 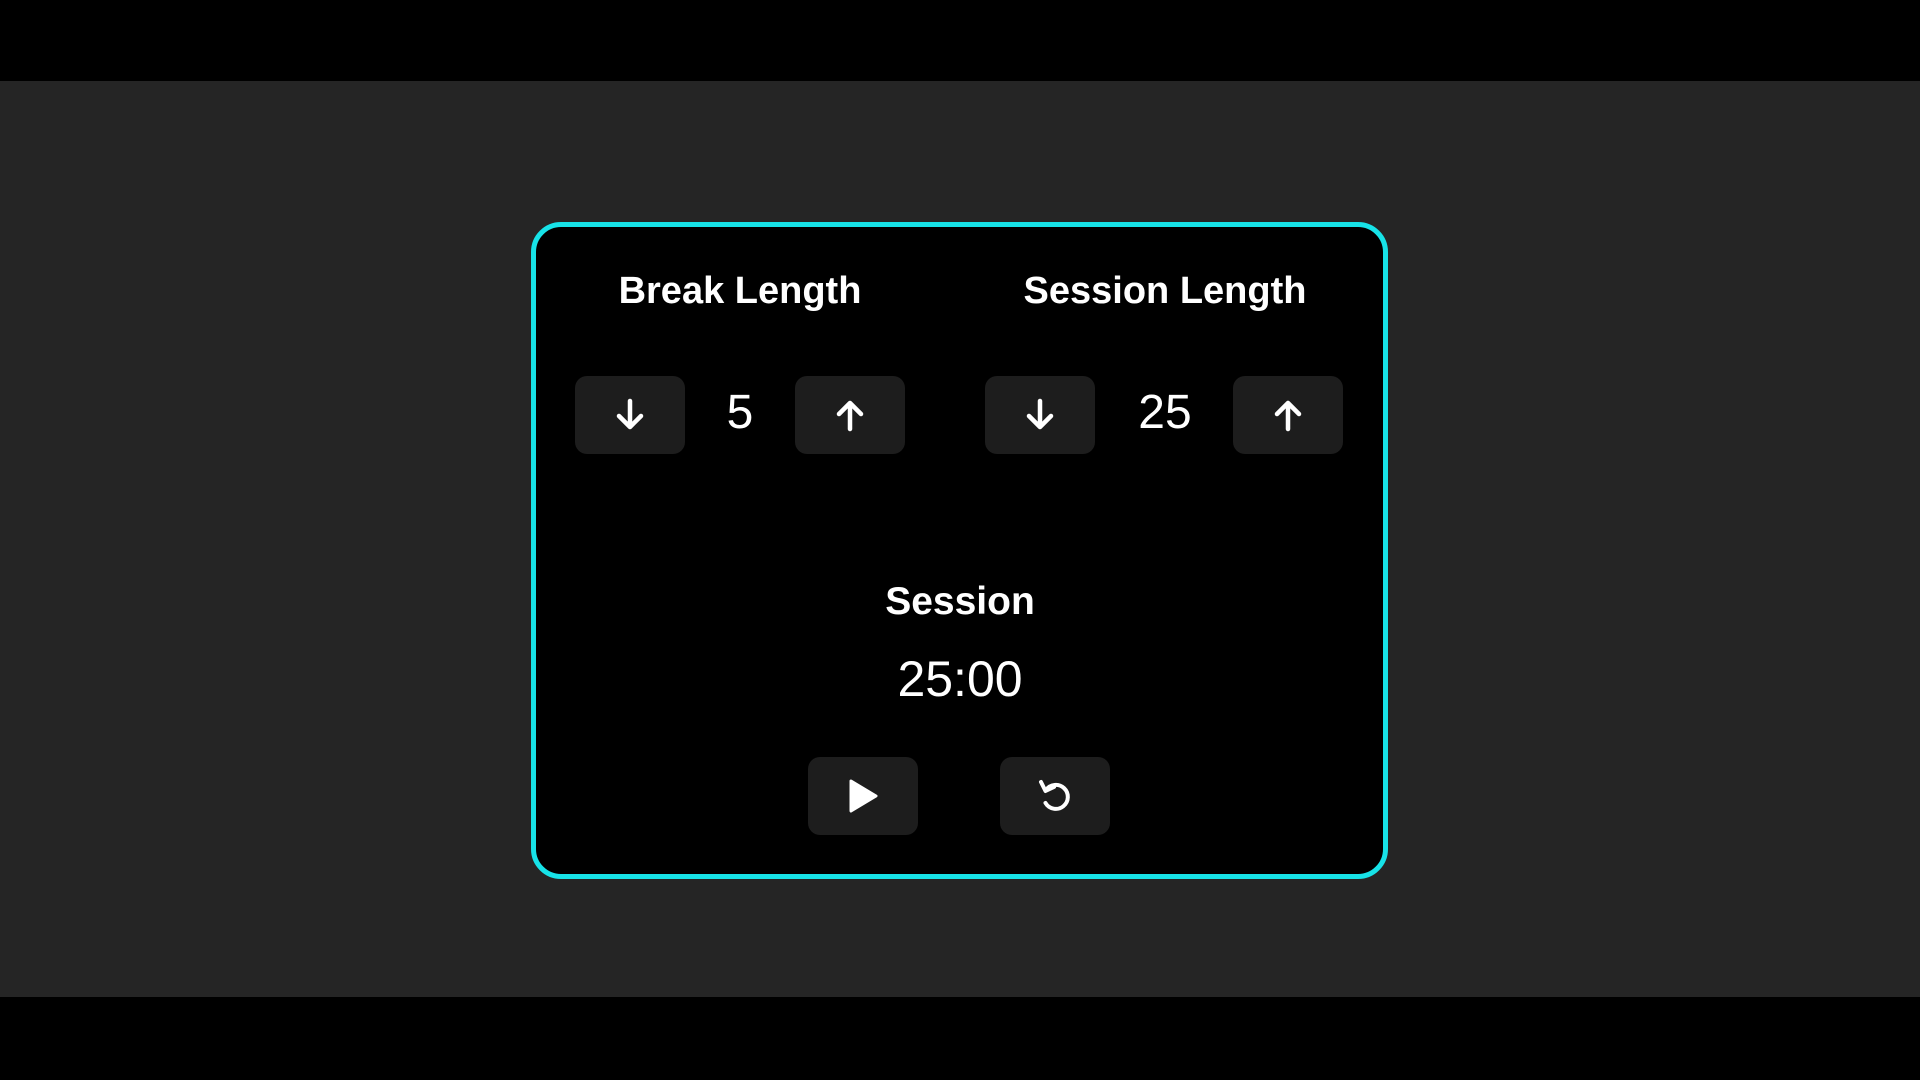 What do you see at coordinates (1165, 412) in the screenshot?
I see `session-length-value: 25` at bounding box center [1165, 412].